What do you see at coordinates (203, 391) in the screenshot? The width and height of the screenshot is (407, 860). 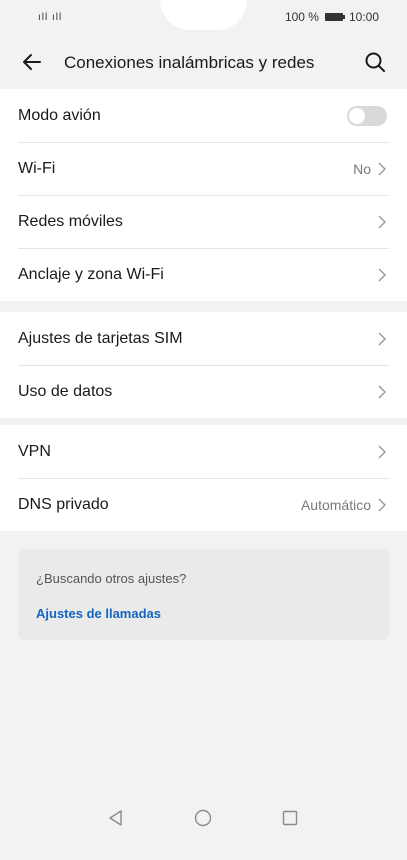 I see `row-data-usage: Uso de datos` at bounding box center [203, 391].